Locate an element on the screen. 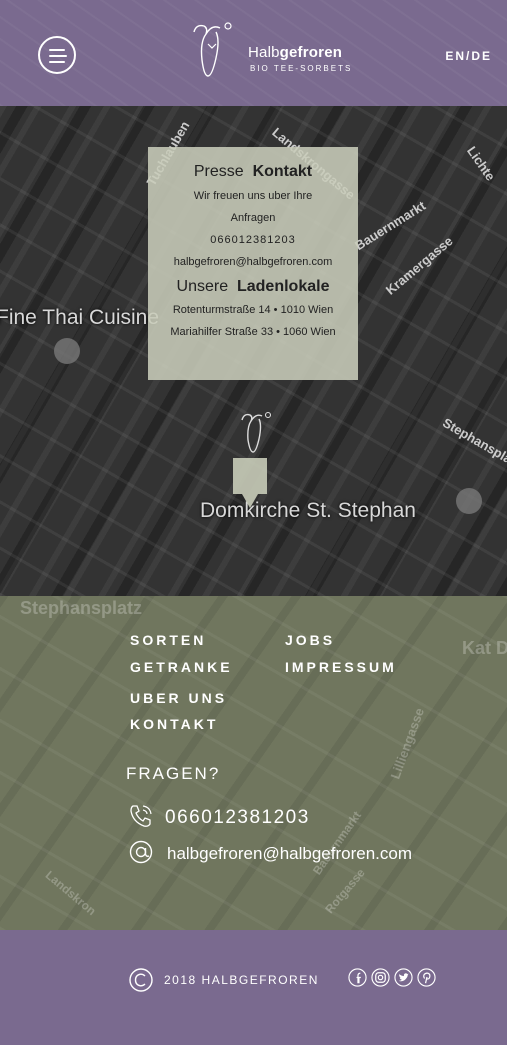 Image resolution: width=507 pixels, height=1045 pixels. logo-icon is located at coordinates (211, 50).